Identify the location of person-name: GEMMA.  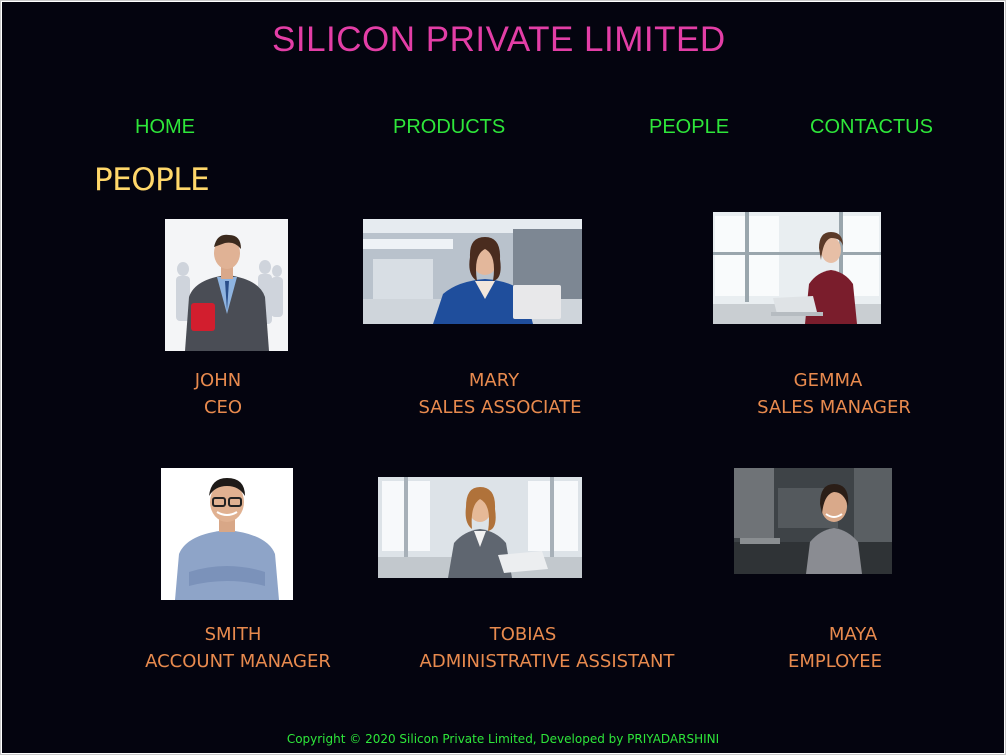
(828, 380).